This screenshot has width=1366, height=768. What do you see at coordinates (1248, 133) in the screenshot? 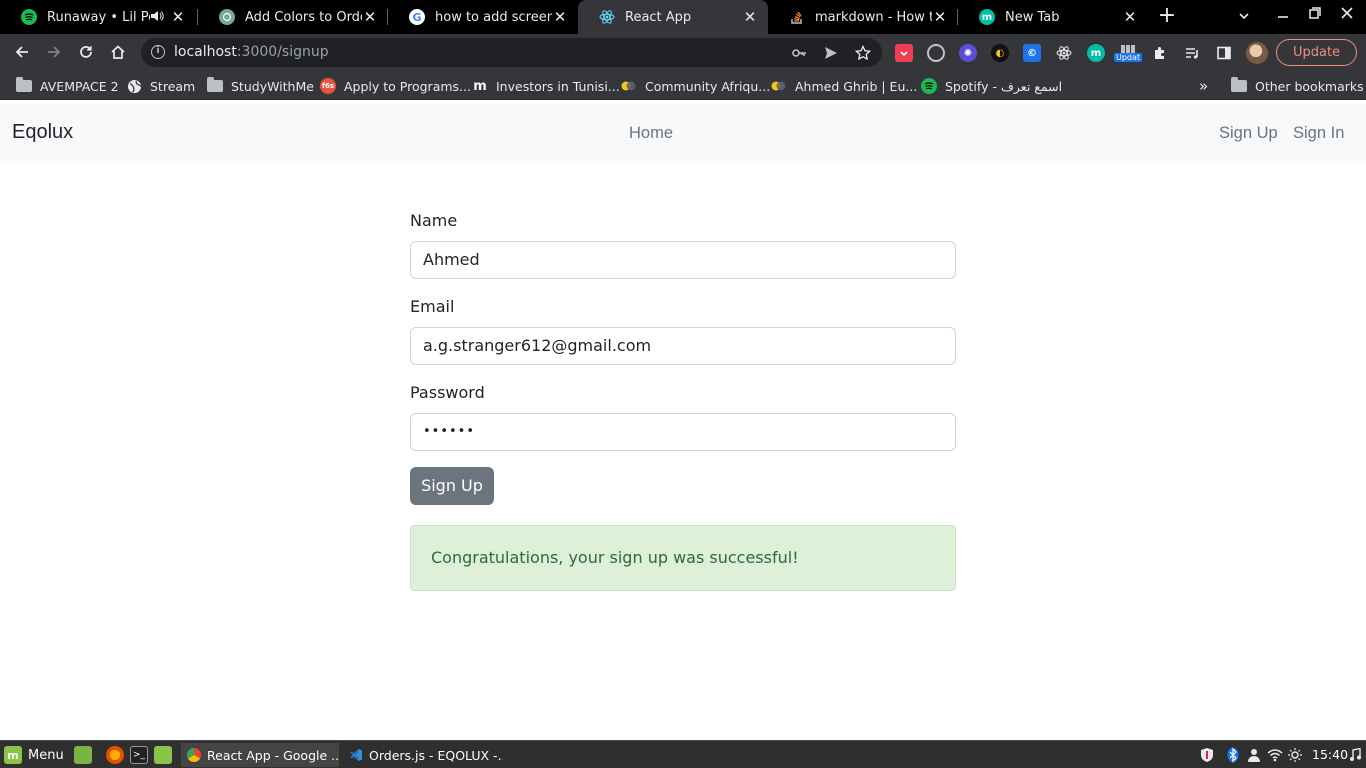
I see `nav-sign-up: Sign Up` at bounding box center [1248, 133].